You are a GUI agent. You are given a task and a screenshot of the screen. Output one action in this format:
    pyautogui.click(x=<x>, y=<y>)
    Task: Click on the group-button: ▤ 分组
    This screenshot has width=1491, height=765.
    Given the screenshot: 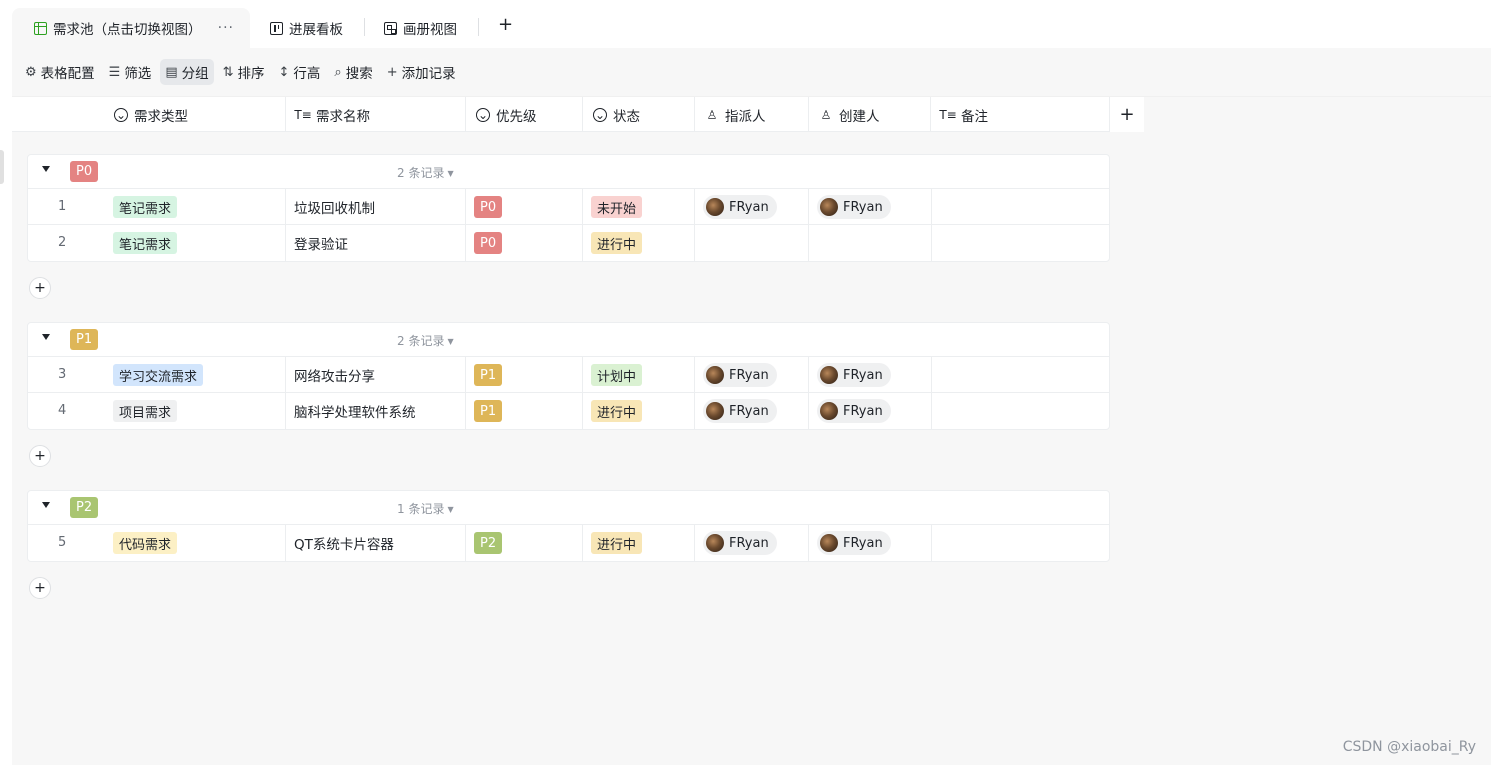 What is the action you would take?
    pyautogui.click(x=187, y=72)
    